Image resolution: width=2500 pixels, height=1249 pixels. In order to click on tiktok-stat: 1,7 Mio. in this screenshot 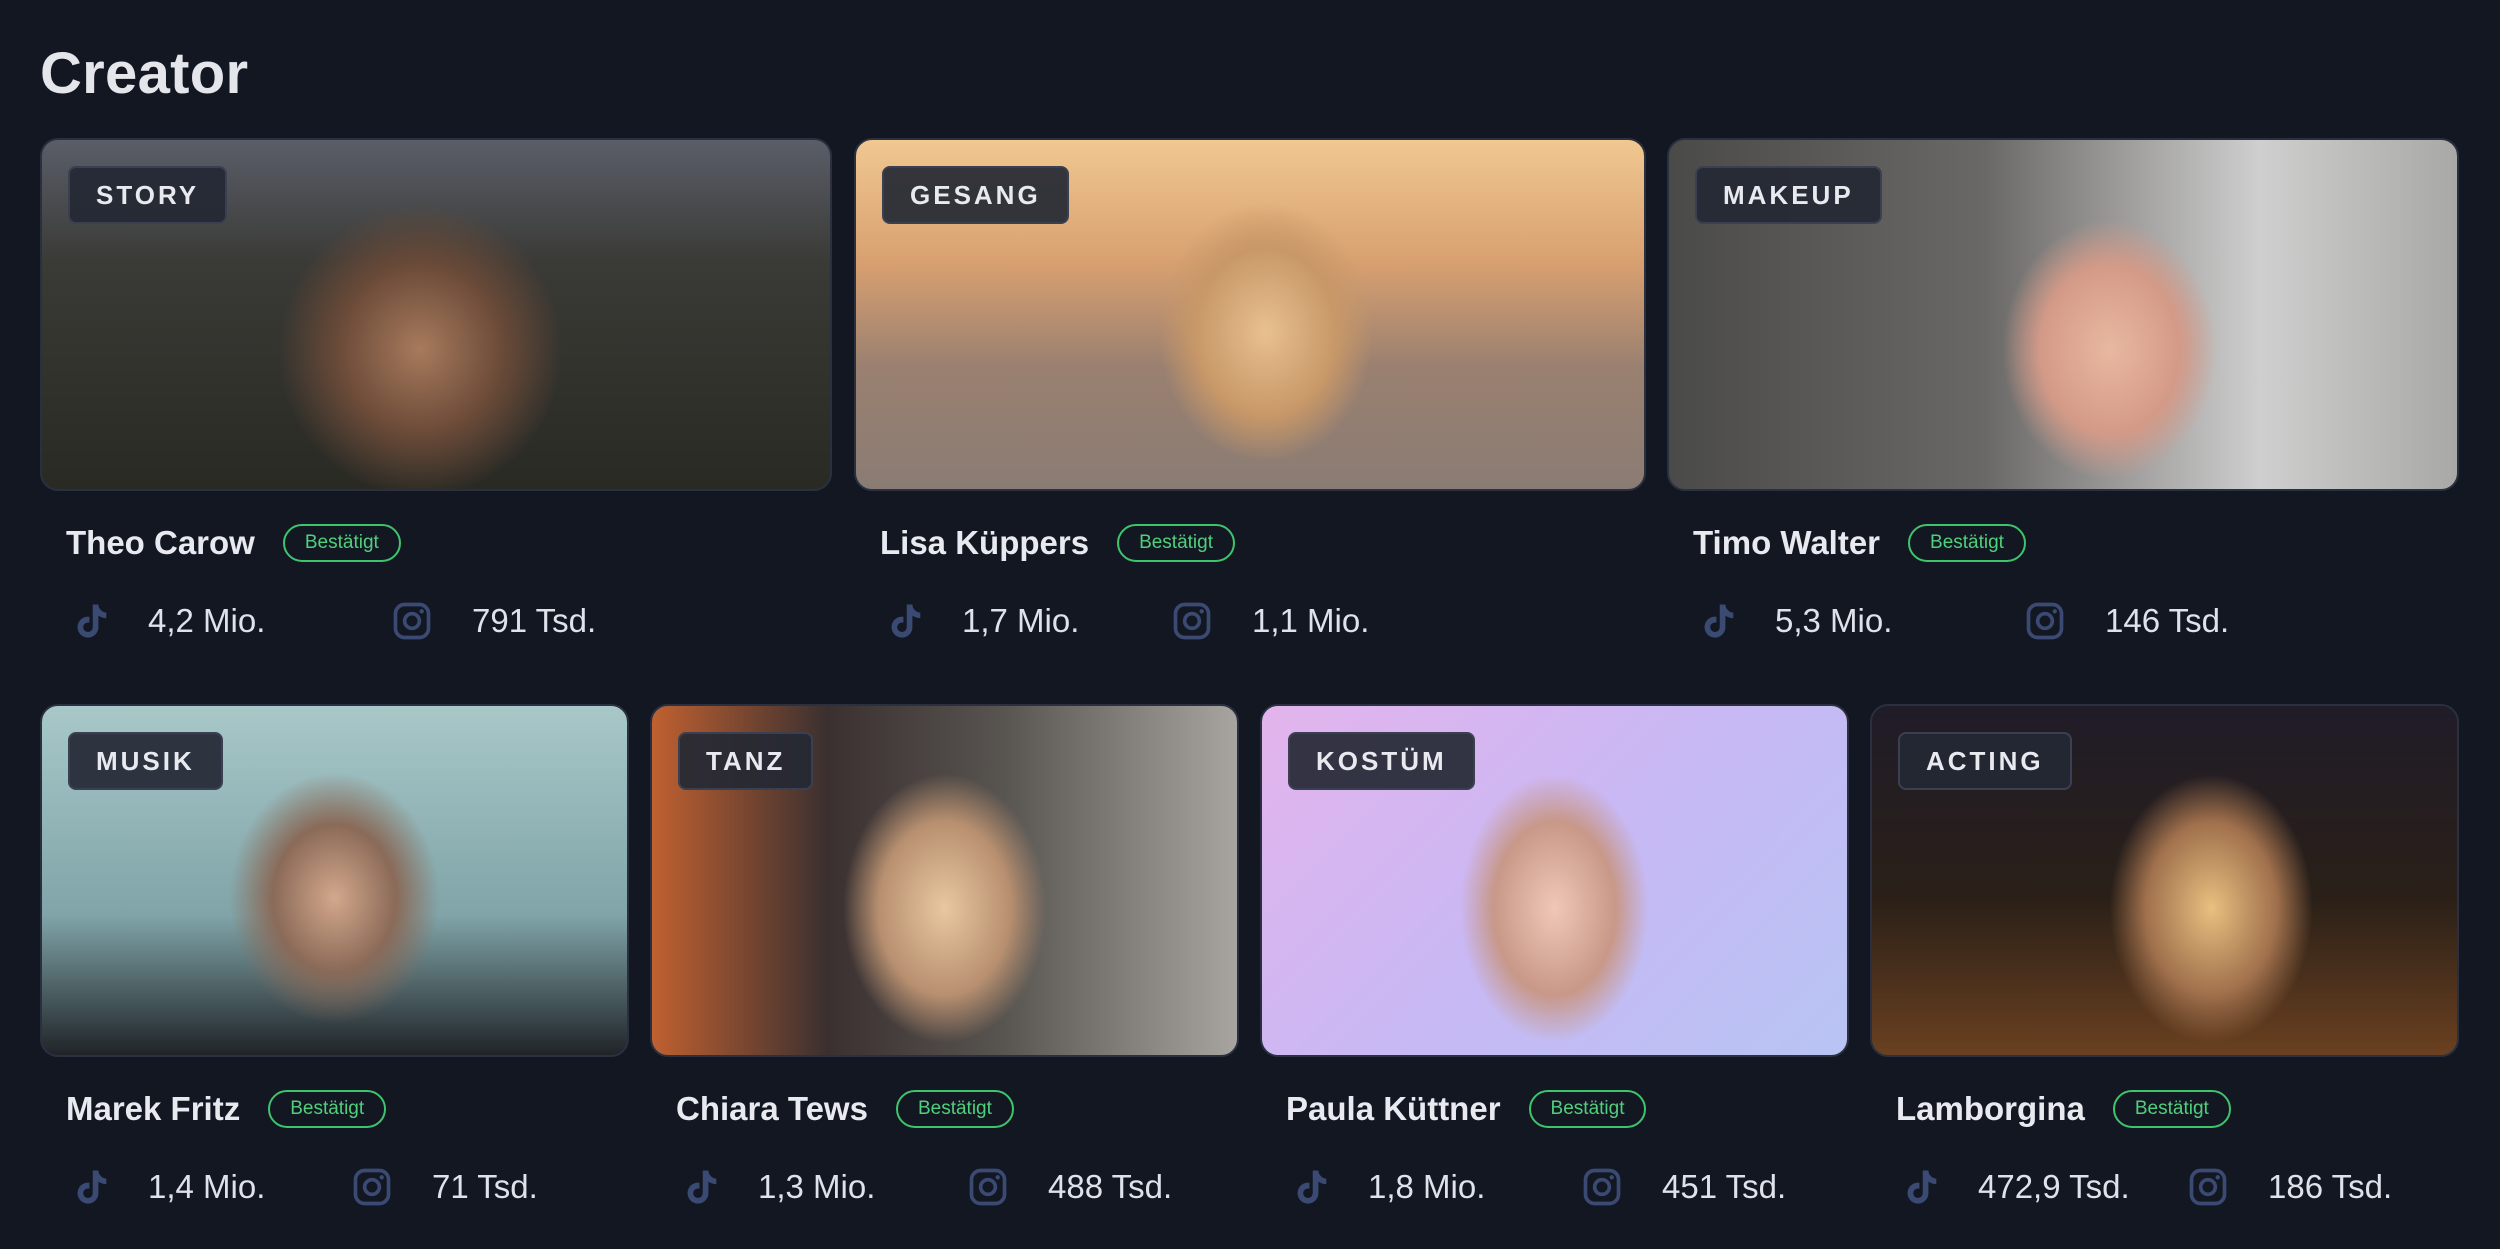, I will do `click(1027, 621)`.